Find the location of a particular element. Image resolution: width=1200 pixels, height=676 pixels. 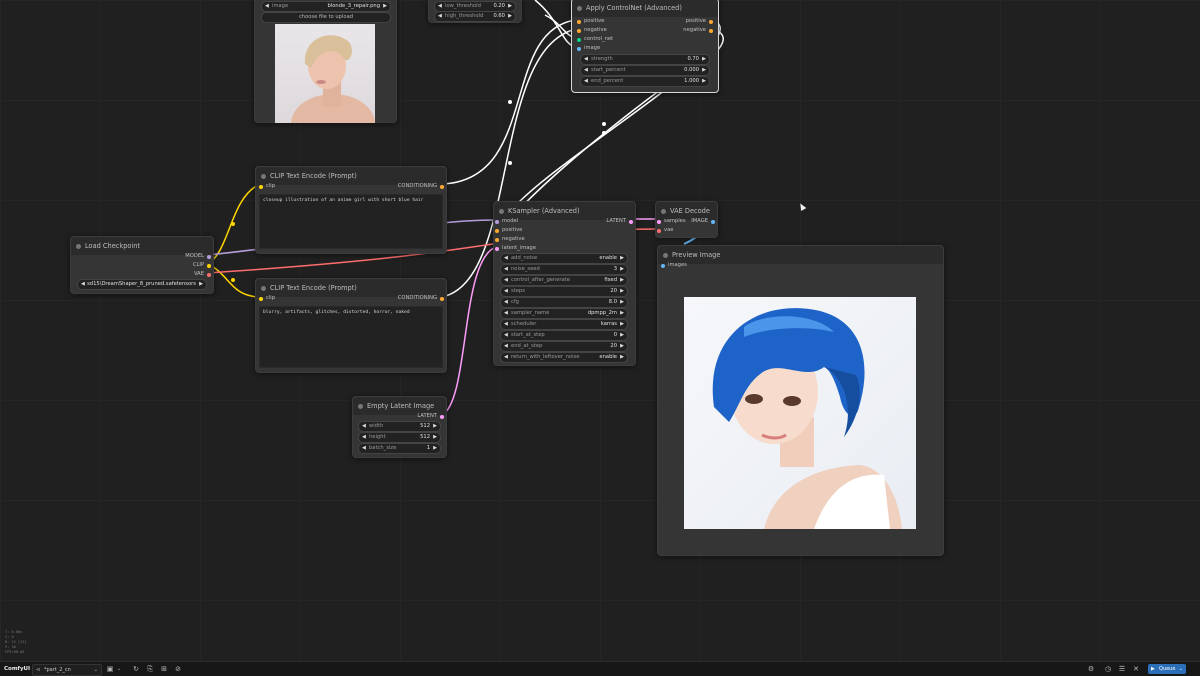

ksampler-widget: ◀ scheduler karras ▶ is located at coordinates (564, 324).